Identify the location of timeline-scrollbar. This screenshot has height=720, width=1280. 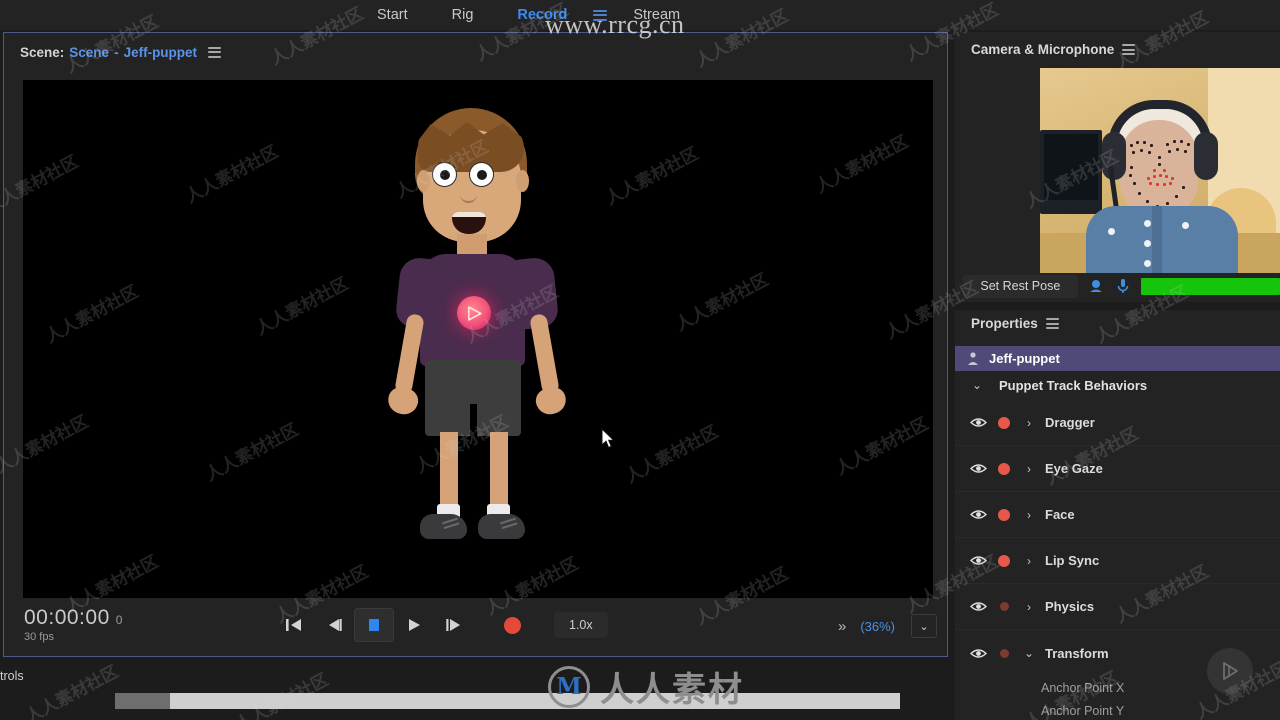
(507, 701).